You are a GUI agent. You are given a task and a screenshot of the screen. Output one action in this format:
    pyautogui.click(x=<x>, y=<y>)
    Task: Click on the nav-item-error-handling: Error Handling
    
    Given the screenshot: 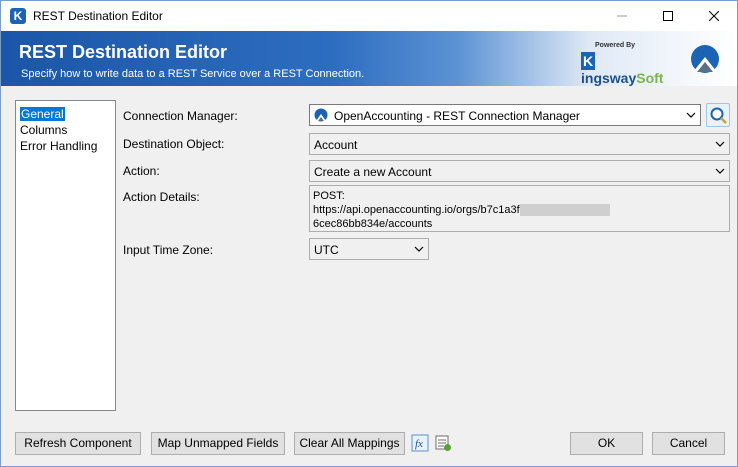 What is the action you would take?
    pyautogui.click(x=65, y=146)
    